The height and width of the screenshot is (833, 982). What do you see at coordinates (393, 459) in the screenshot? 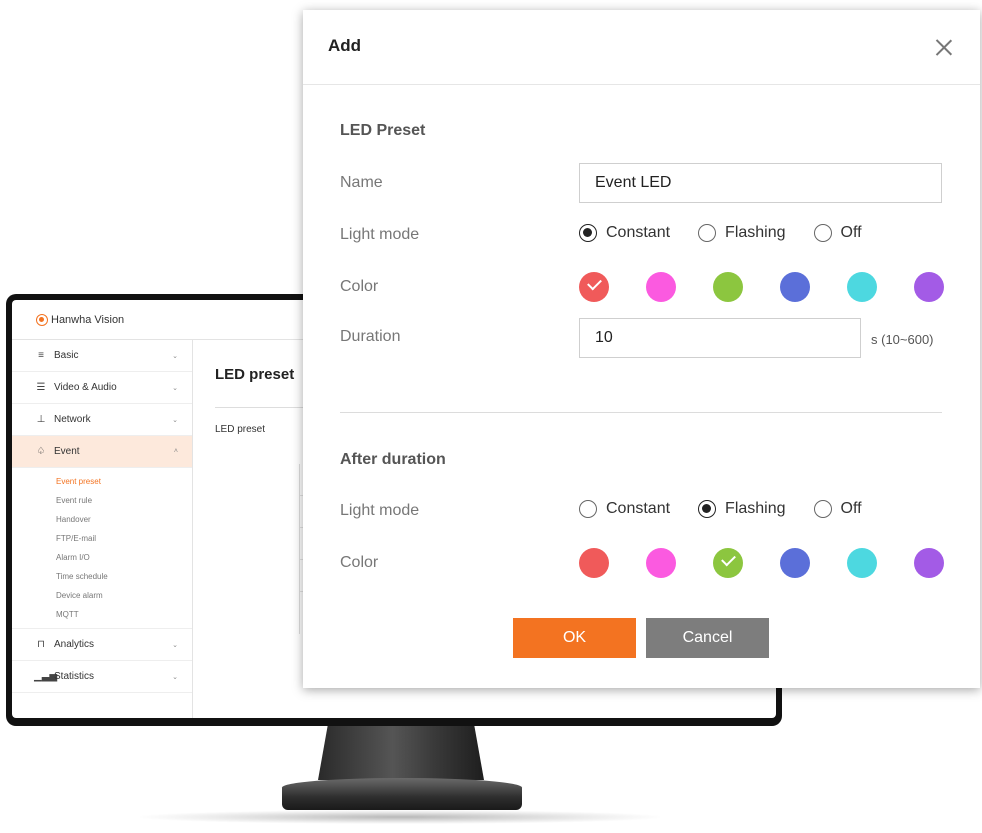
I see `after-duration-section-title: After duration` at bounding box center [393, 459].